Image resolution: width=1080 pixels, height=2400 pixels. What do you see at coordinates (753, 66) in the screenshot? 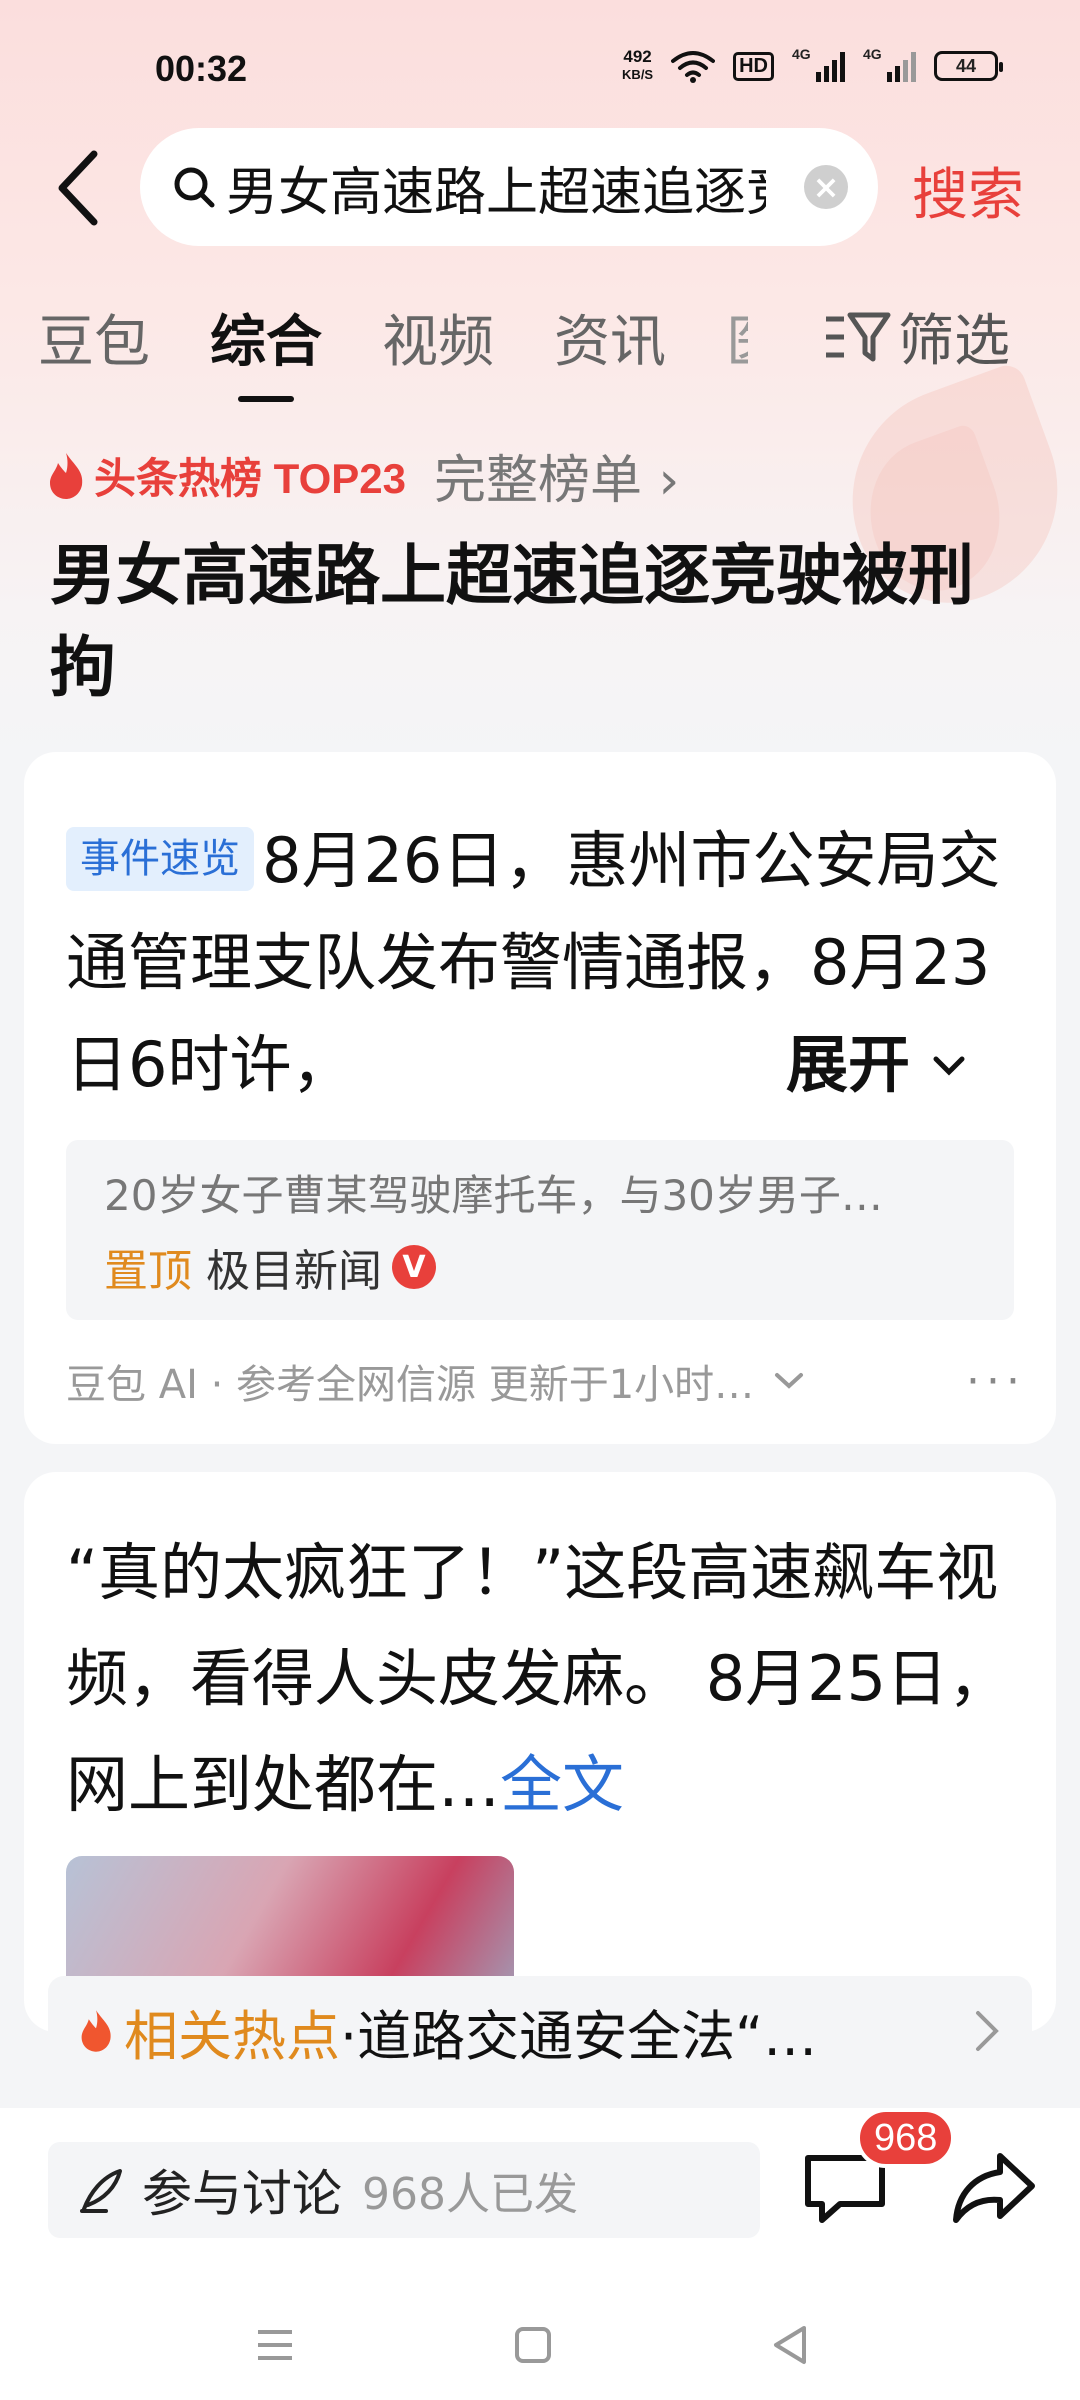
I see `hd-voice-icon: HD` at bounding box center [753, 66].